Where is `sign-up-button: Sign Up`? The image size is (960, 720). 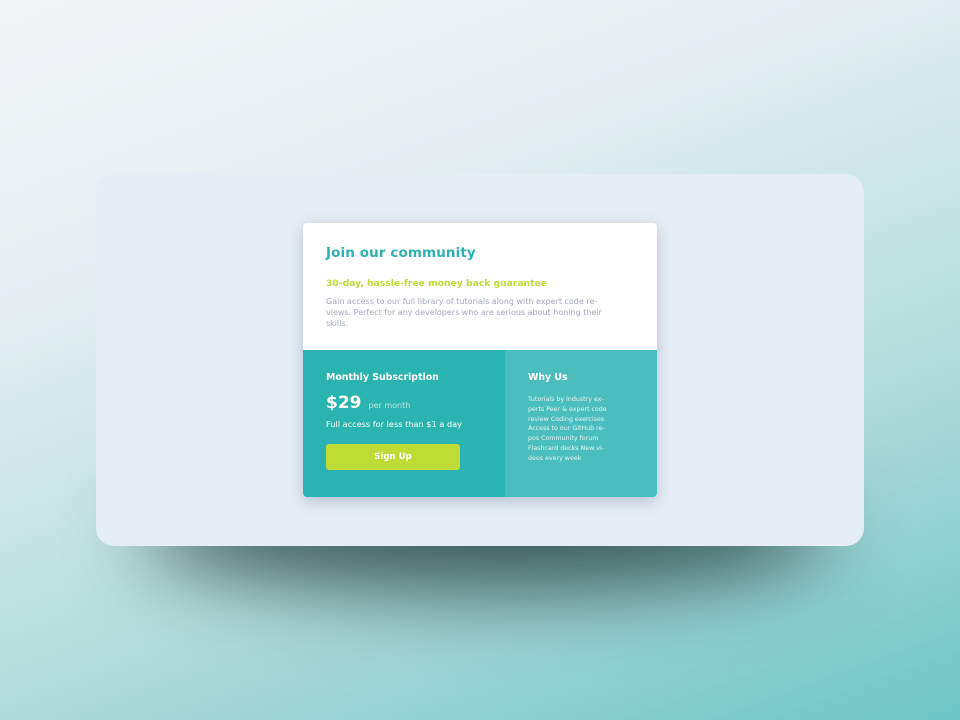 sign-up-button: Sign Up is located at coordinates (393, 457).